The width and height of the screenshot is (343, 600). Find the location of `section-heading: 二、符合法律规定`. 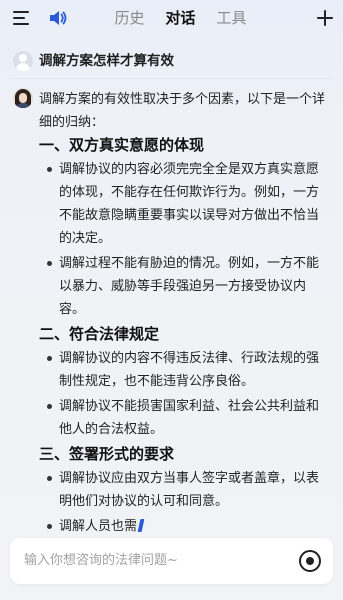

section-heading: 二、符合法律规定 is located at coordinates (99, 334).